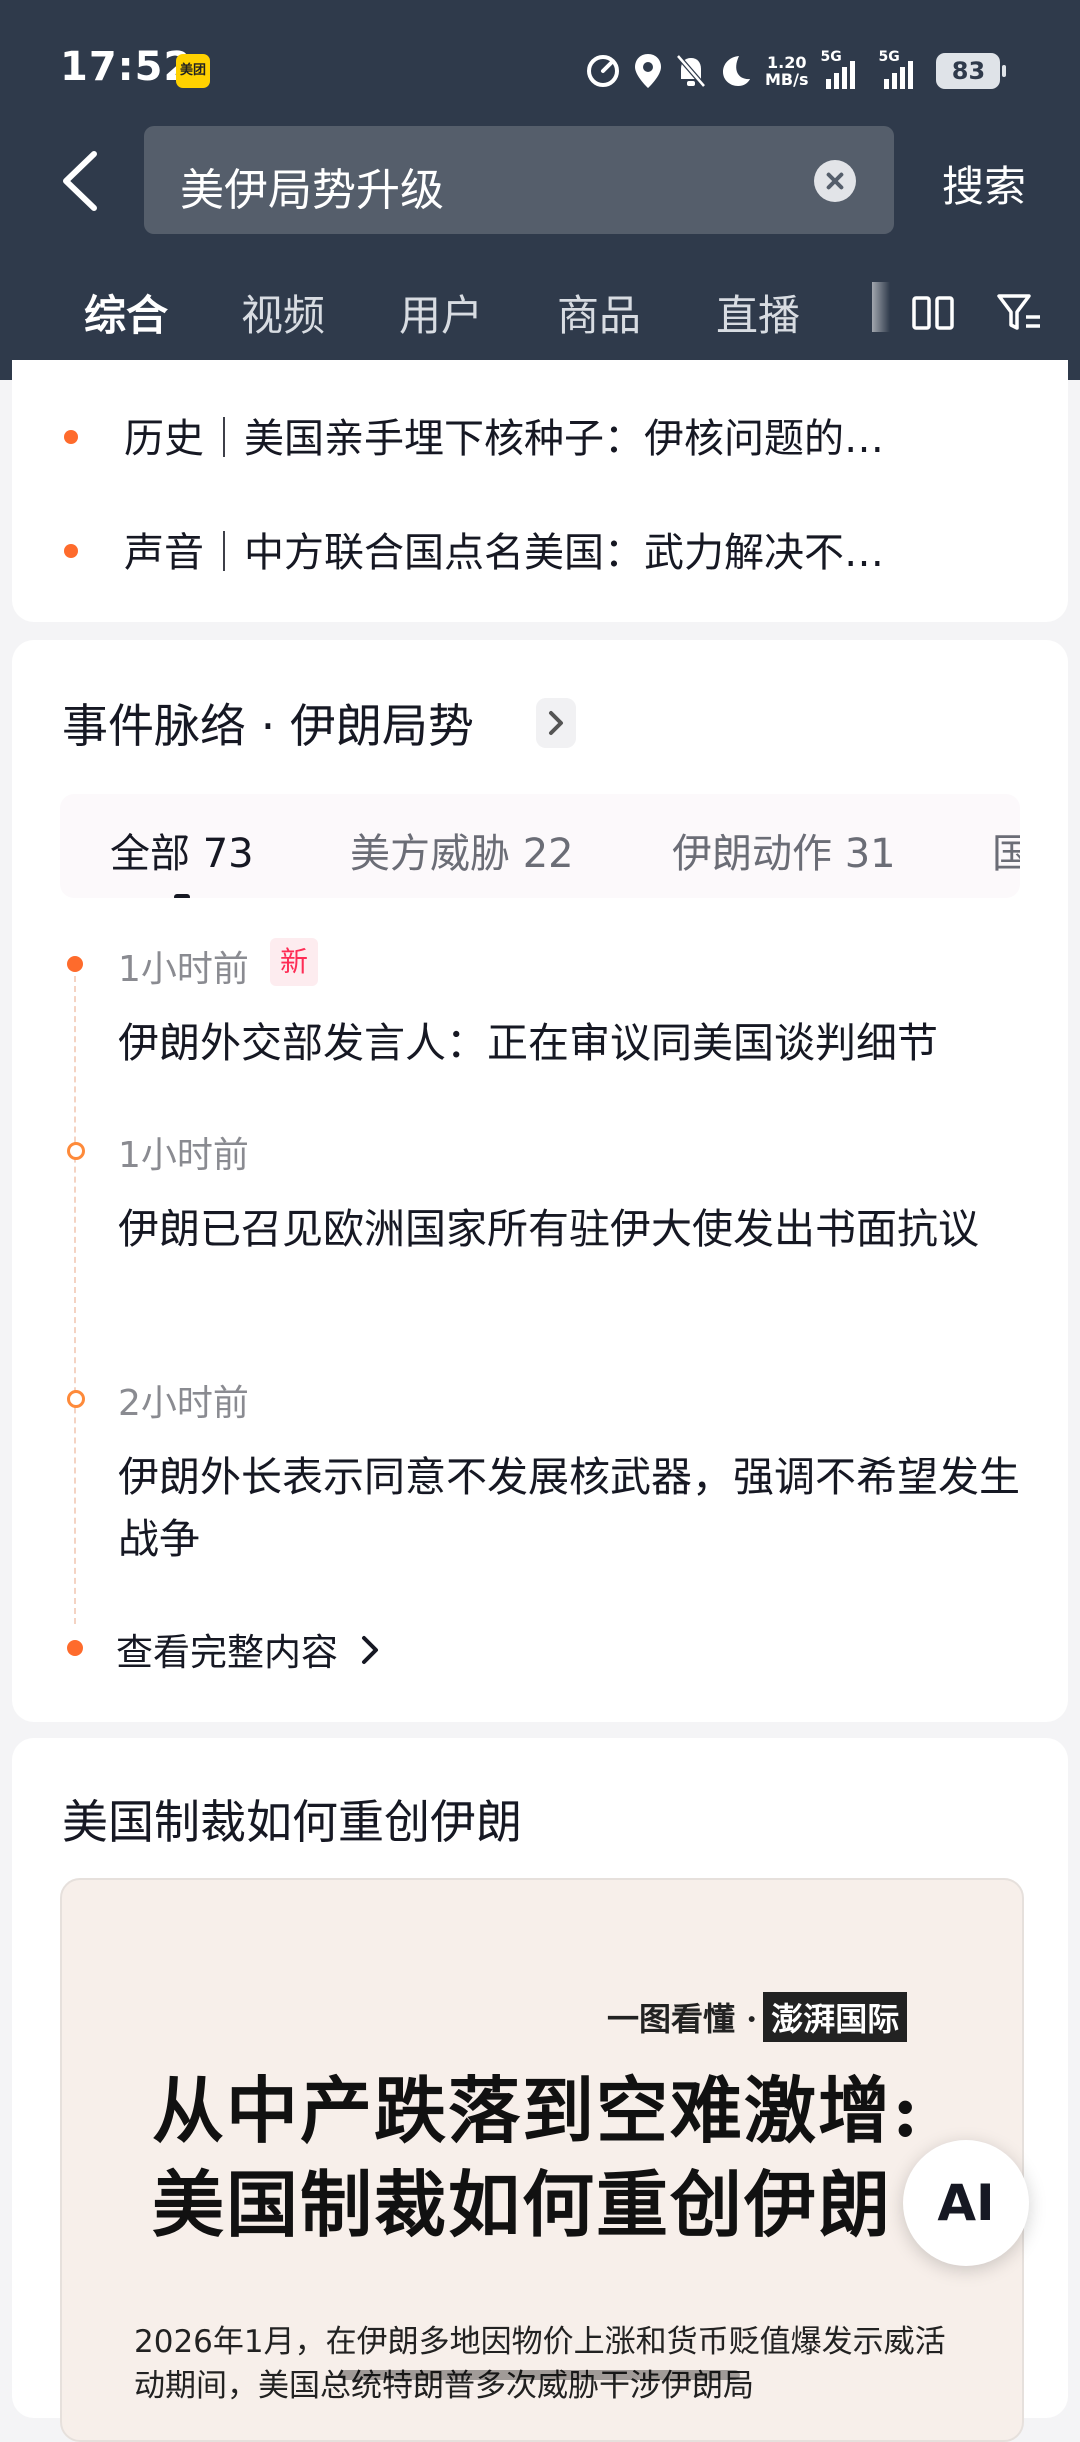 This screenshot has width=1080, height=2442. What do you see at coordinates (227, 1649) in the screenshot?
I see `view-full-content-link: 查看完整内容` at bounding box center [227, 1649].